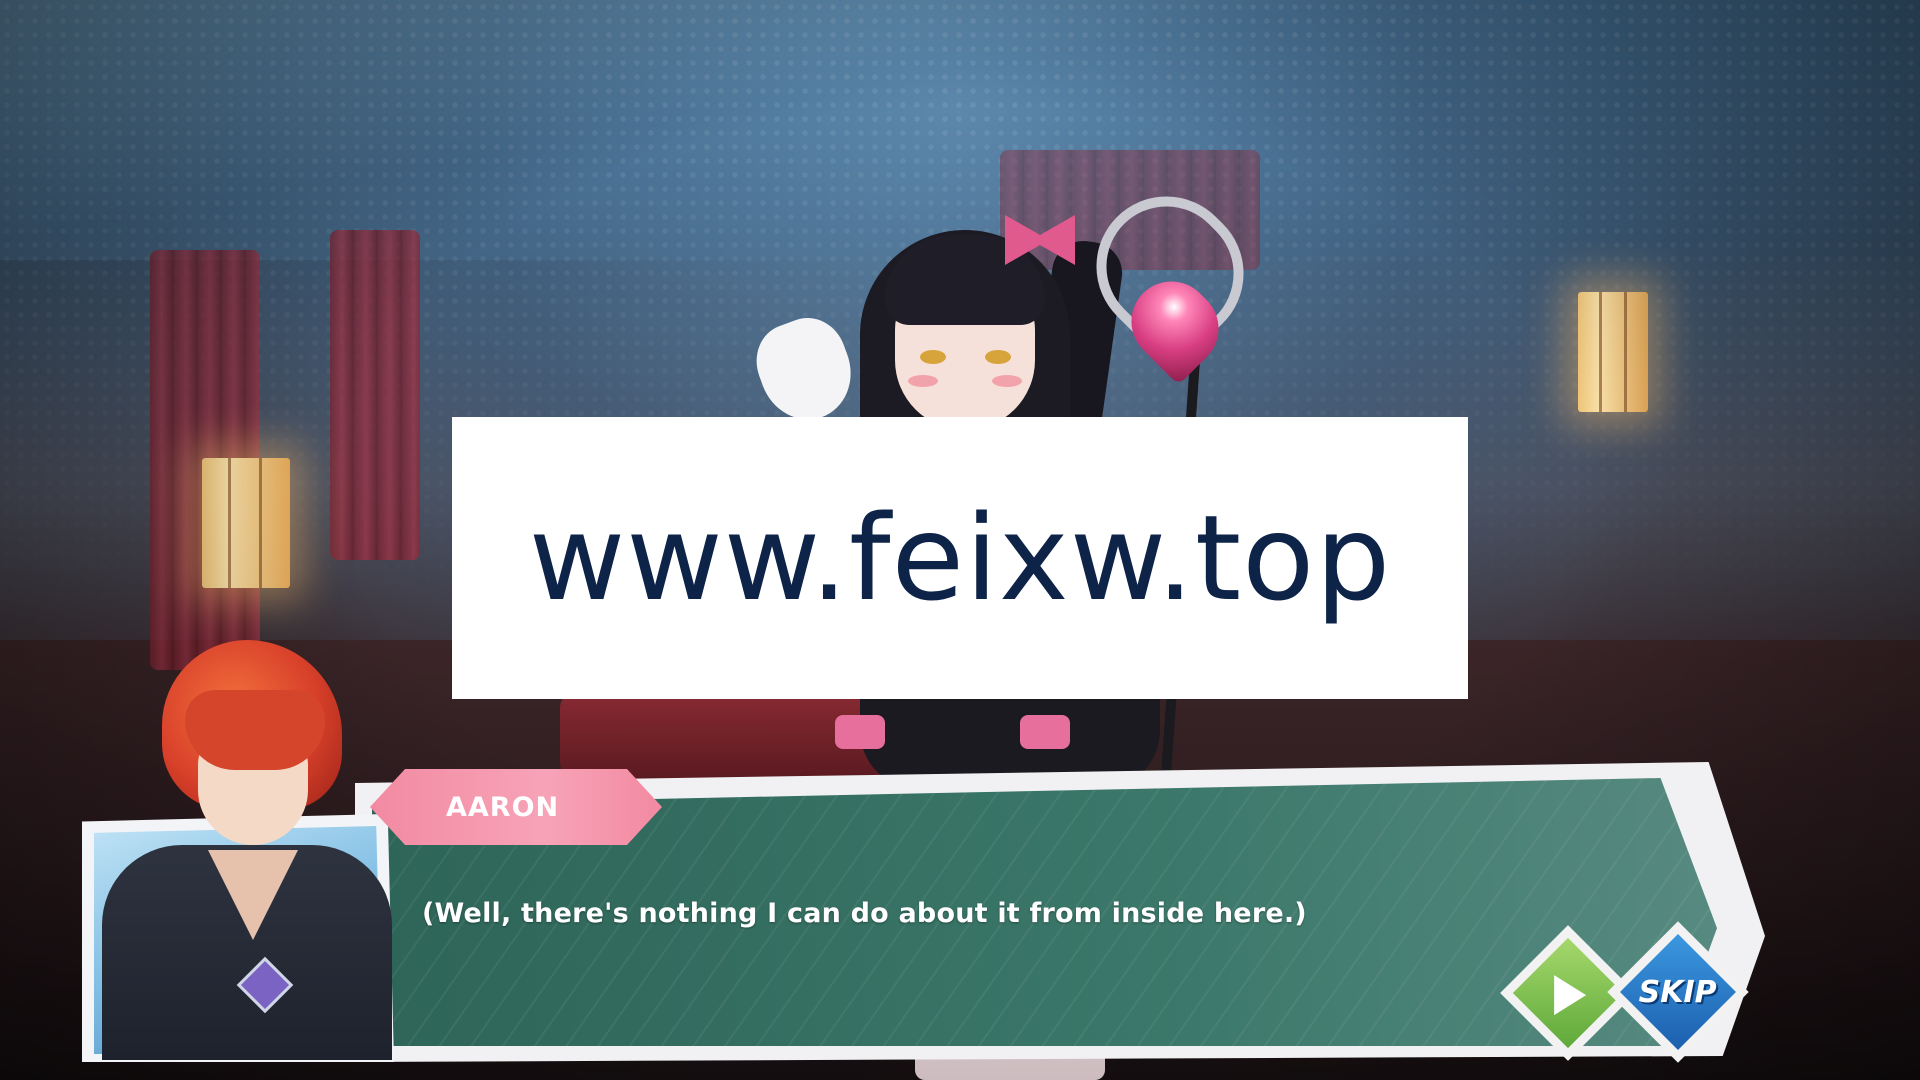 This screenshot has height=1080, width=1920. I want to click on speaker-name-tag: AARON, so click(516, 807).